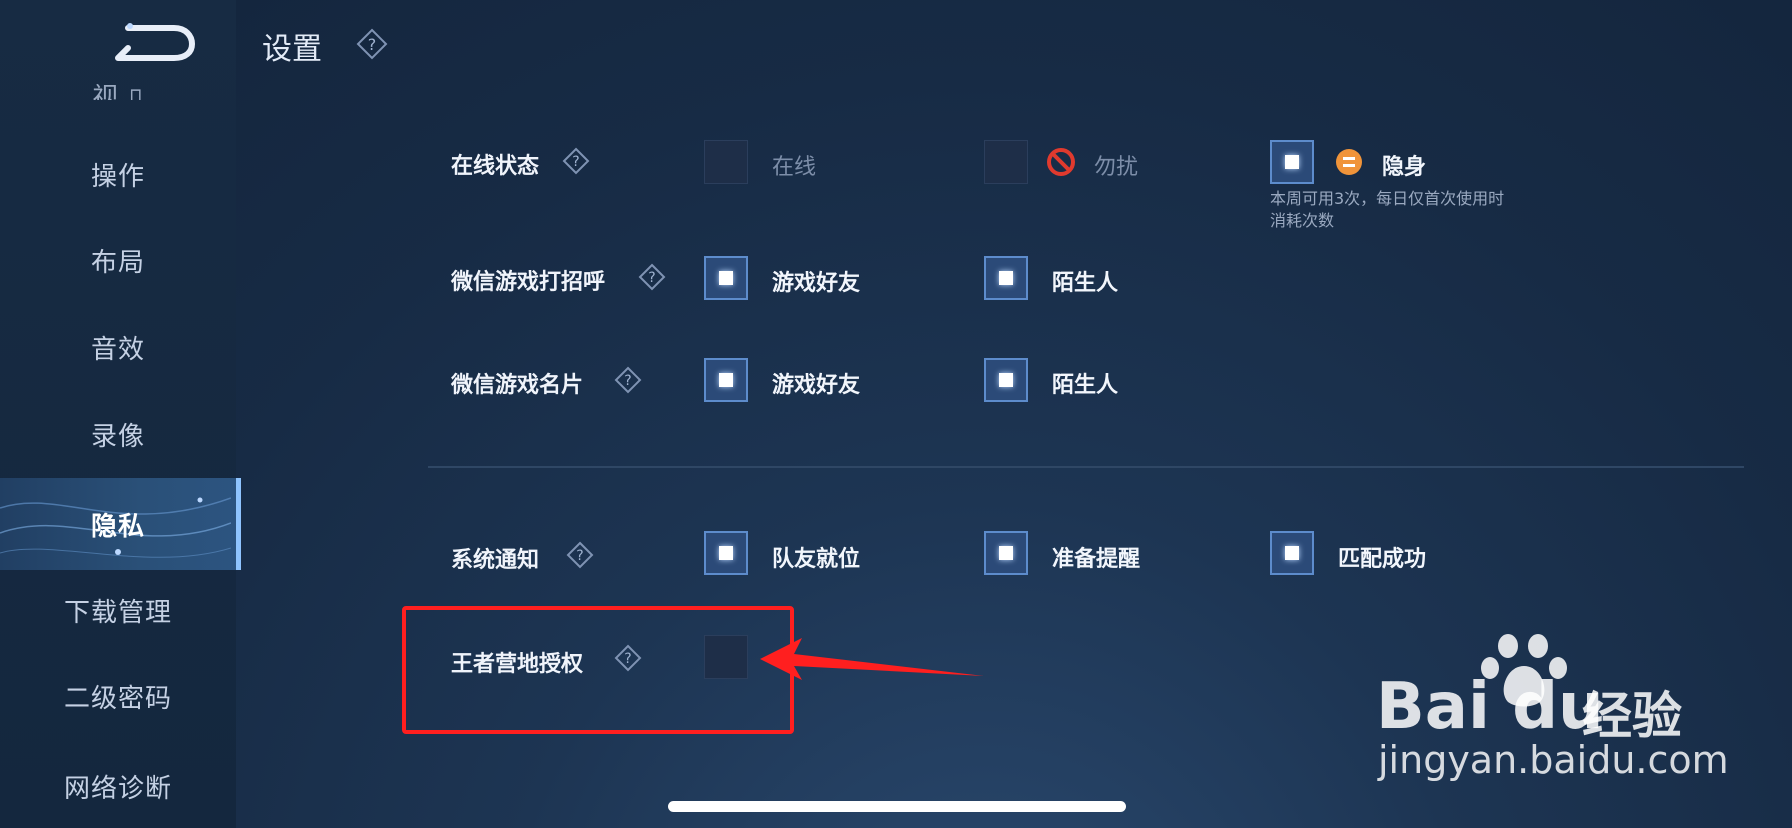 This screenshot has width=1792, height=828. Describe the element at coordinates (726, 278) in the screenshot. I see `greeting-friends-checkbox` at that location.